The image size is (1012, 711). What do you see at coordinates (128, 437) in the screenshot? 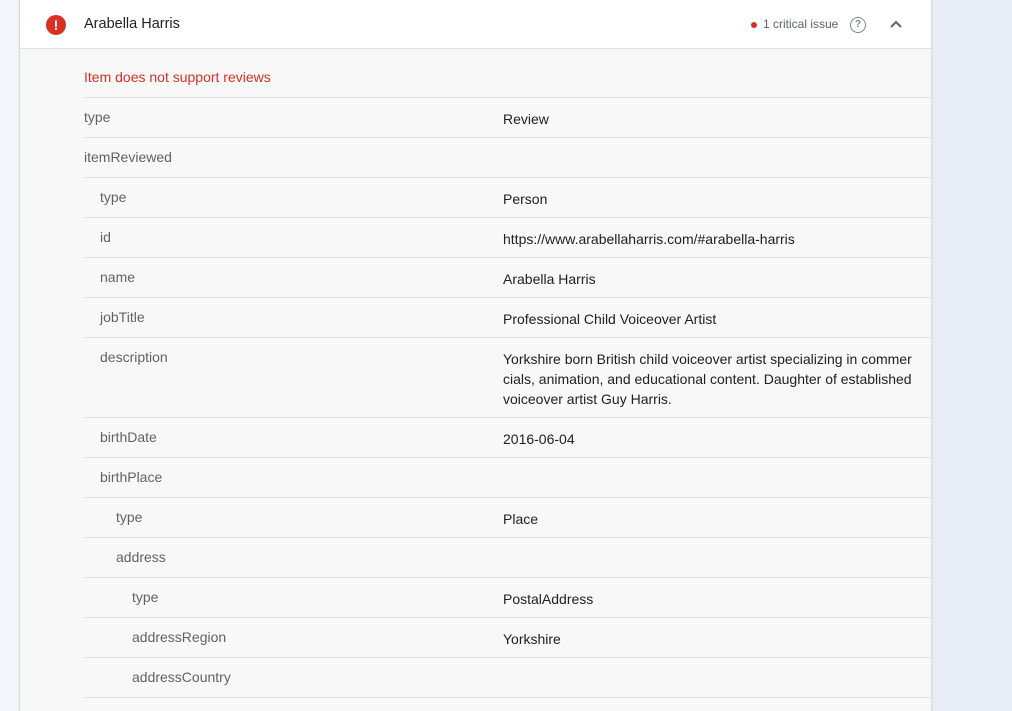
I see `property-key: birthDate` at bounding box center [128, 437].